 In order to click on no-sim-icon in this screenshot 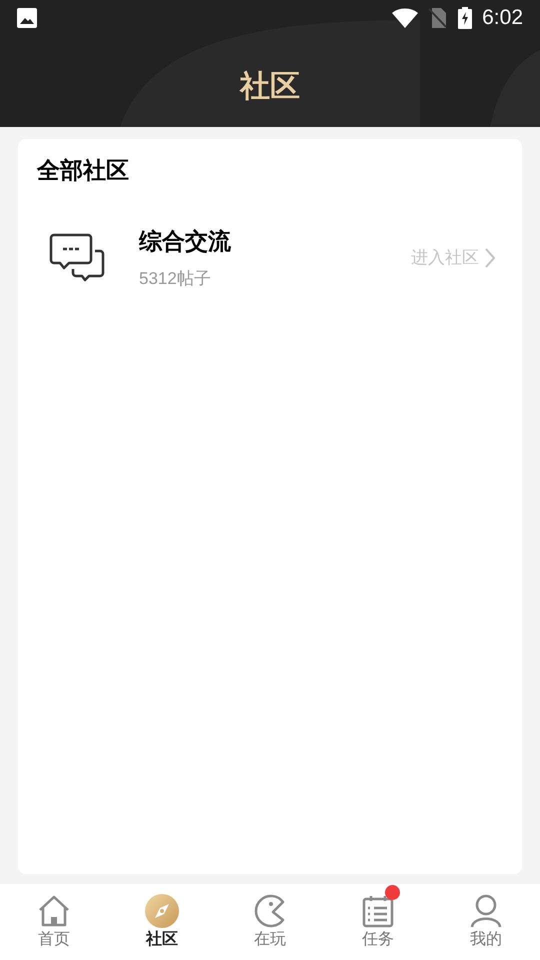, I will do `click(437, 18)`.